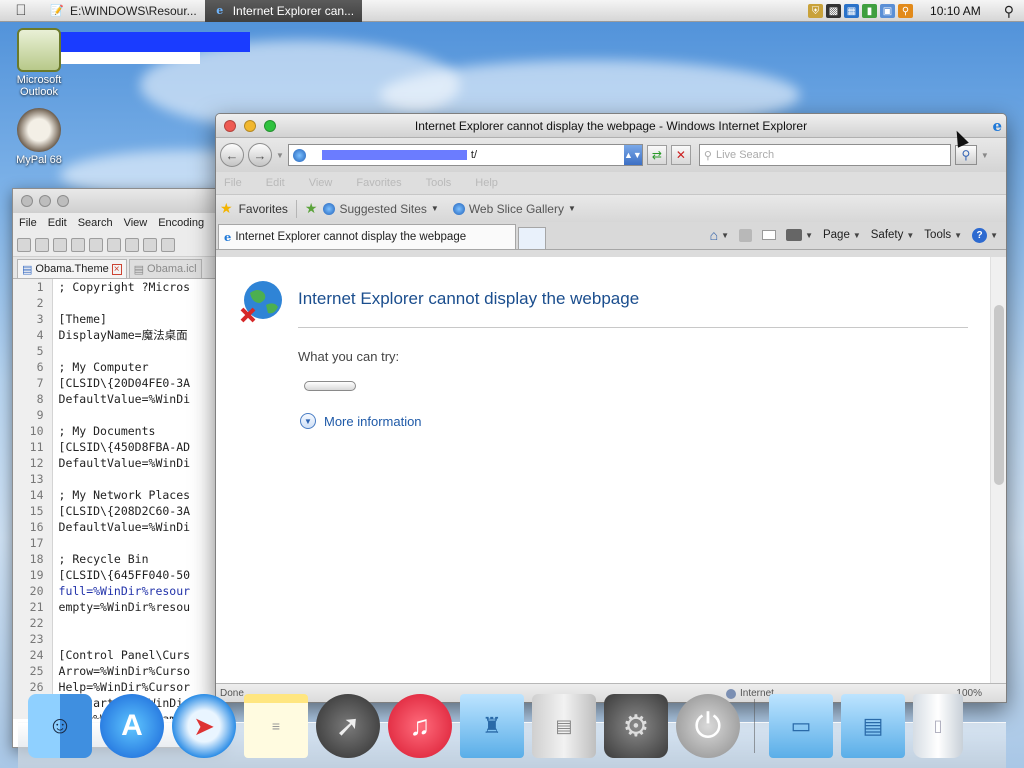  Describe the element at coordinates (801, 726) in the screenshot. I see `documents-folder-icon: ▭` at that location.